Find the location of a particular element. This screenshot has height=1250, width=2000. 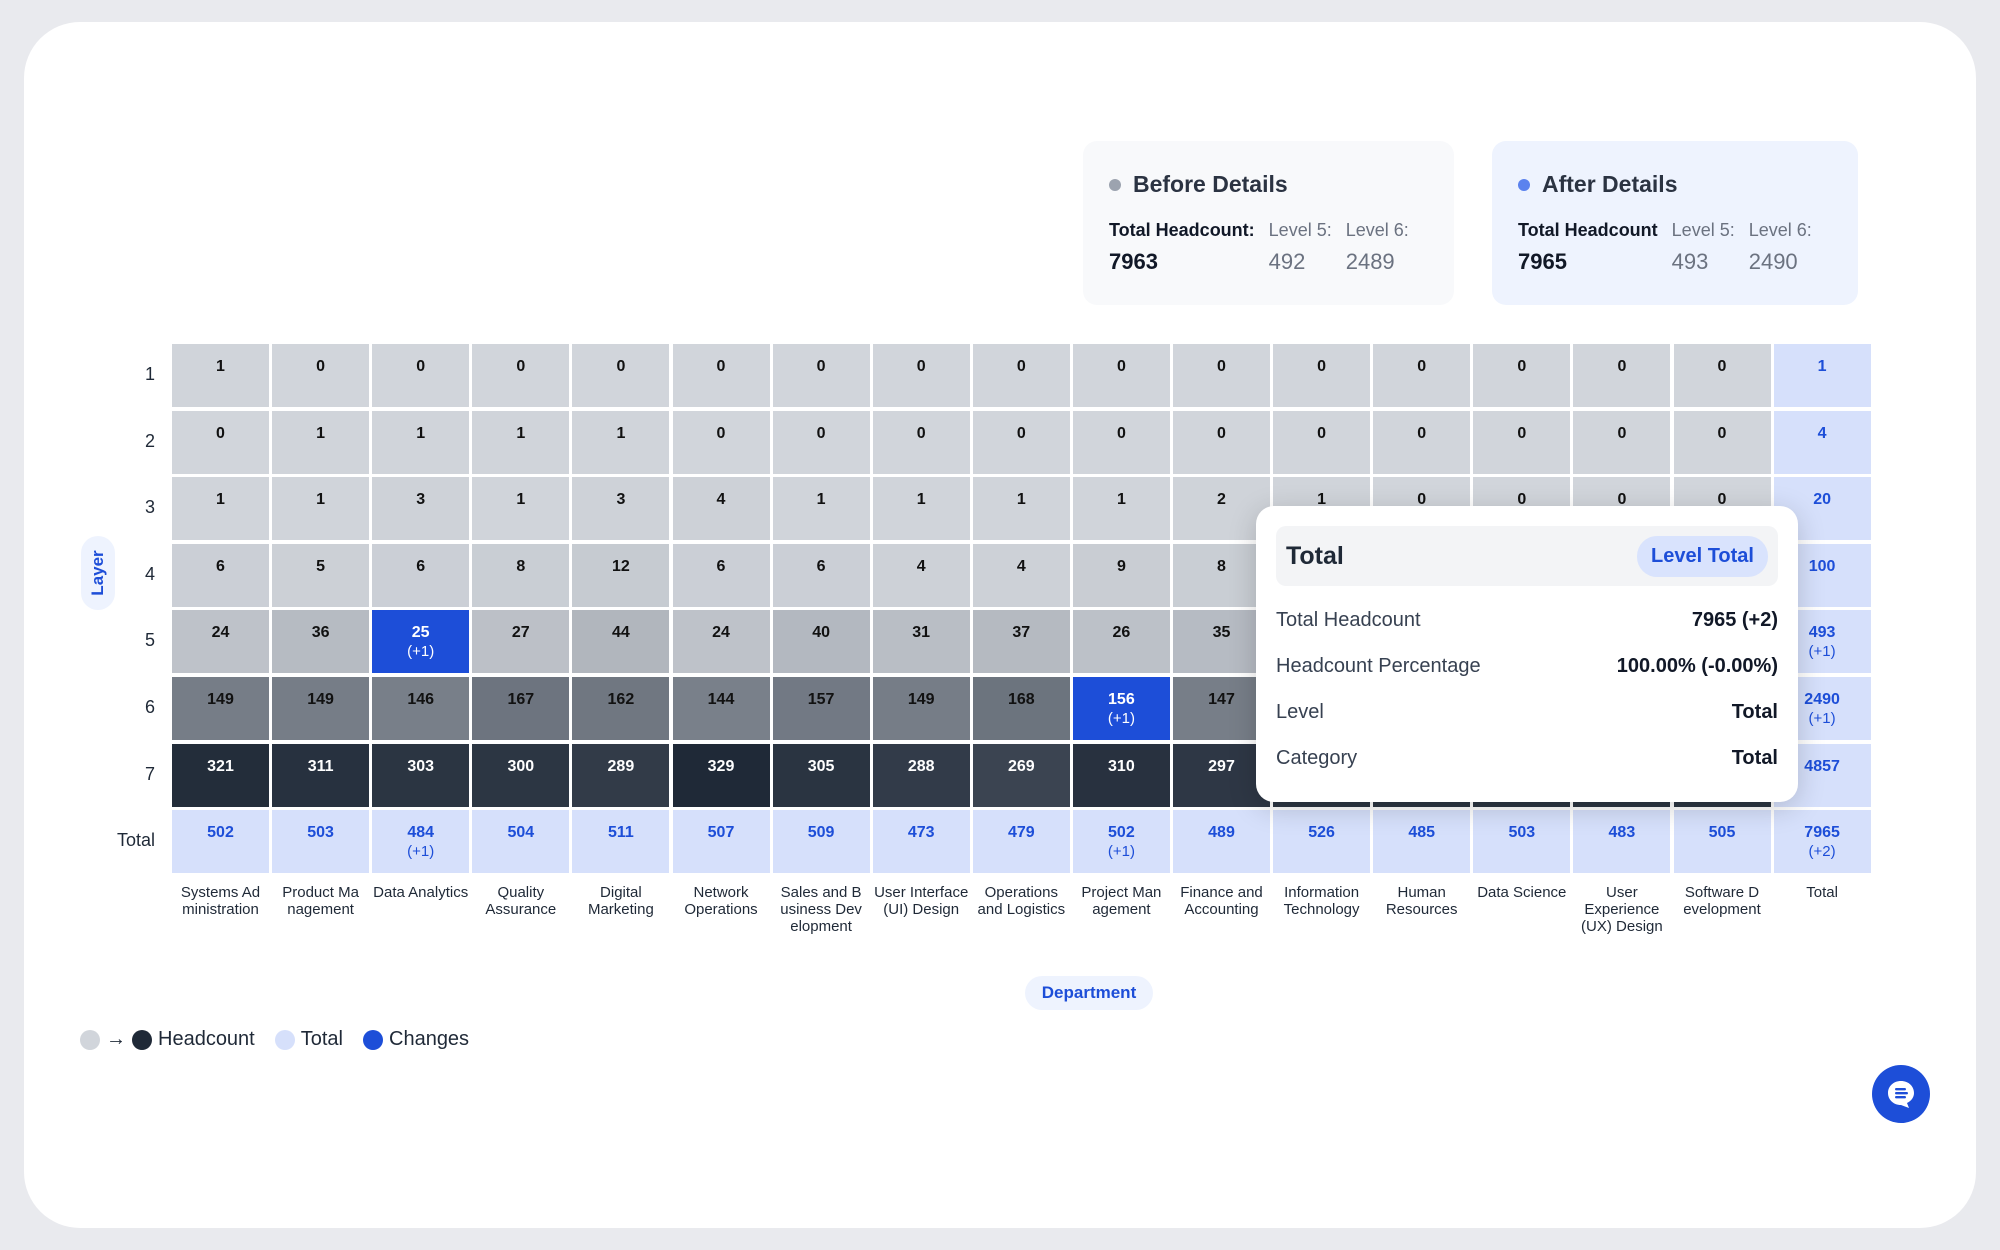

heatmap-cell: 144 is located at coordinates (721, 708).